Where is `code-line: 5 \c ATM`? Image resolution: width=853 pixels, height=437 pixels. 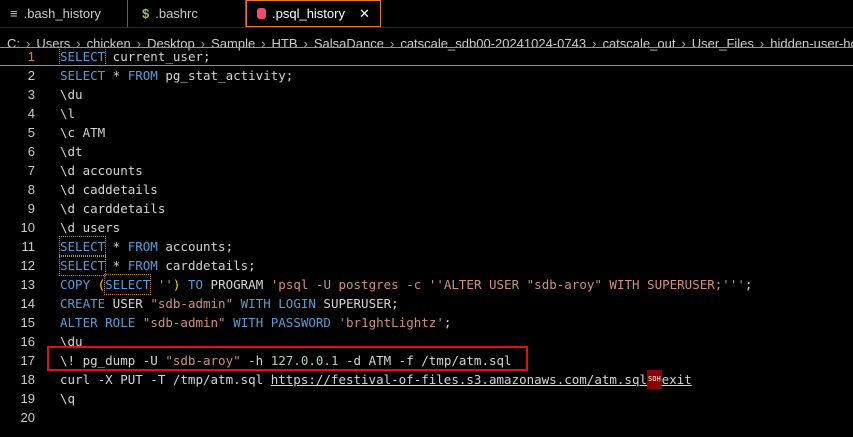 code-line: 5 \c ATM is located at coordinates (426, 132).